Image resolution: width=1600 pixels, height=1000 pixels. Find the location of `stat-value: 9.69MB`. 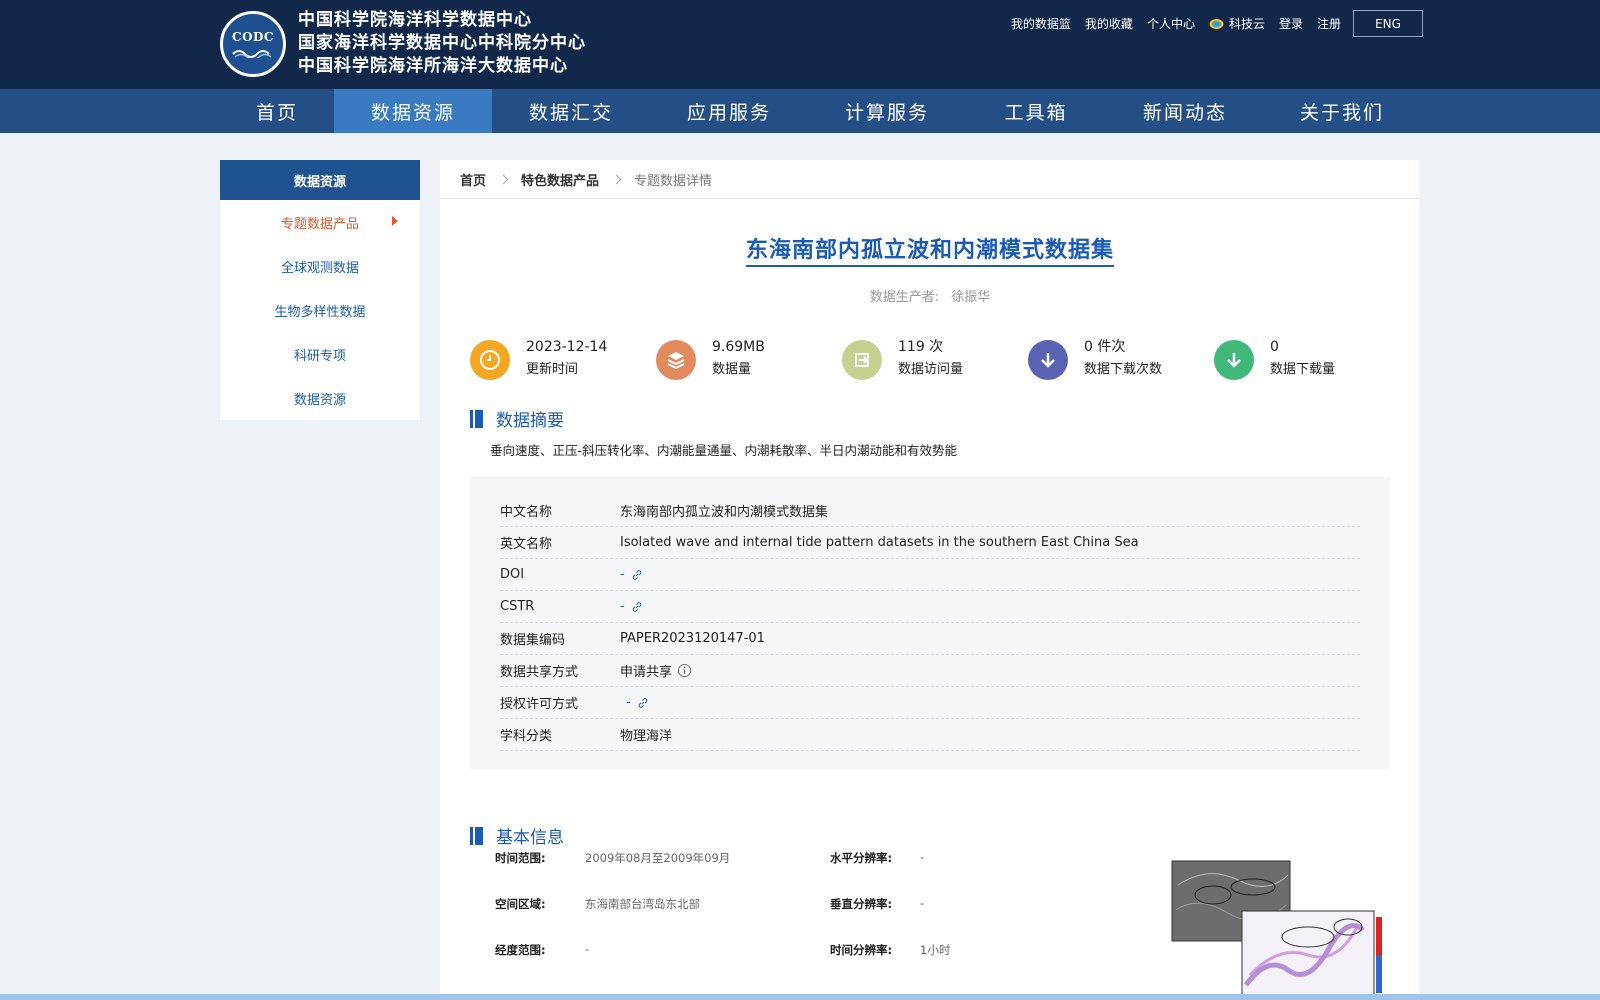

stat-value: 9.69MB is located at coordinates (738, 347).